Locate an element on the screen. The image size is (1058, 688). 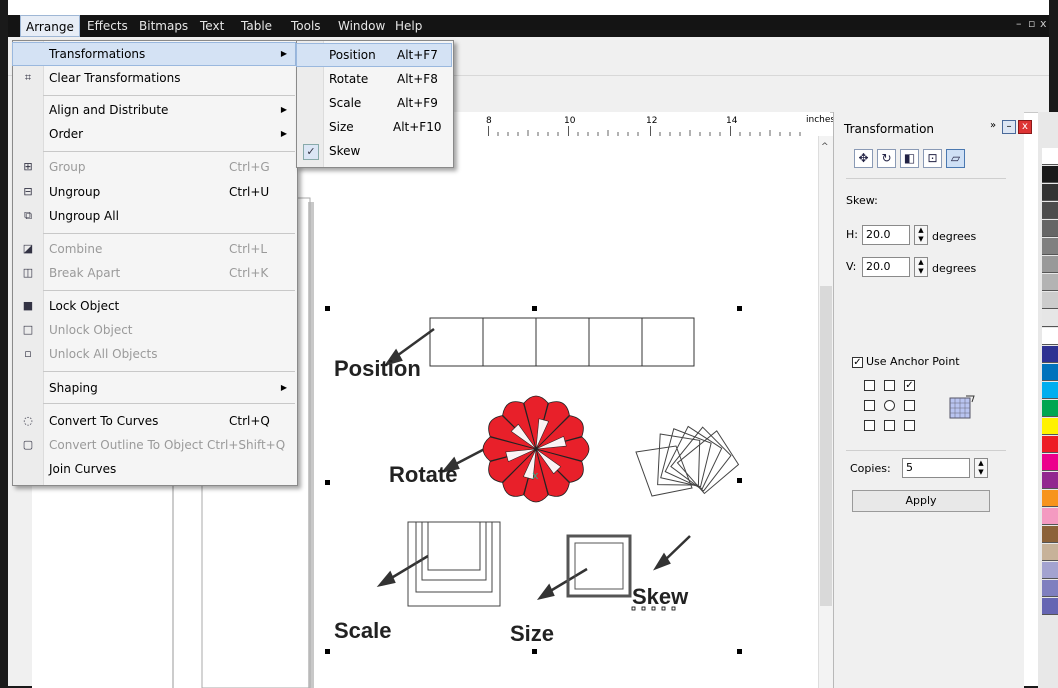
menu-window: Window is located at coordinates (361, 26).